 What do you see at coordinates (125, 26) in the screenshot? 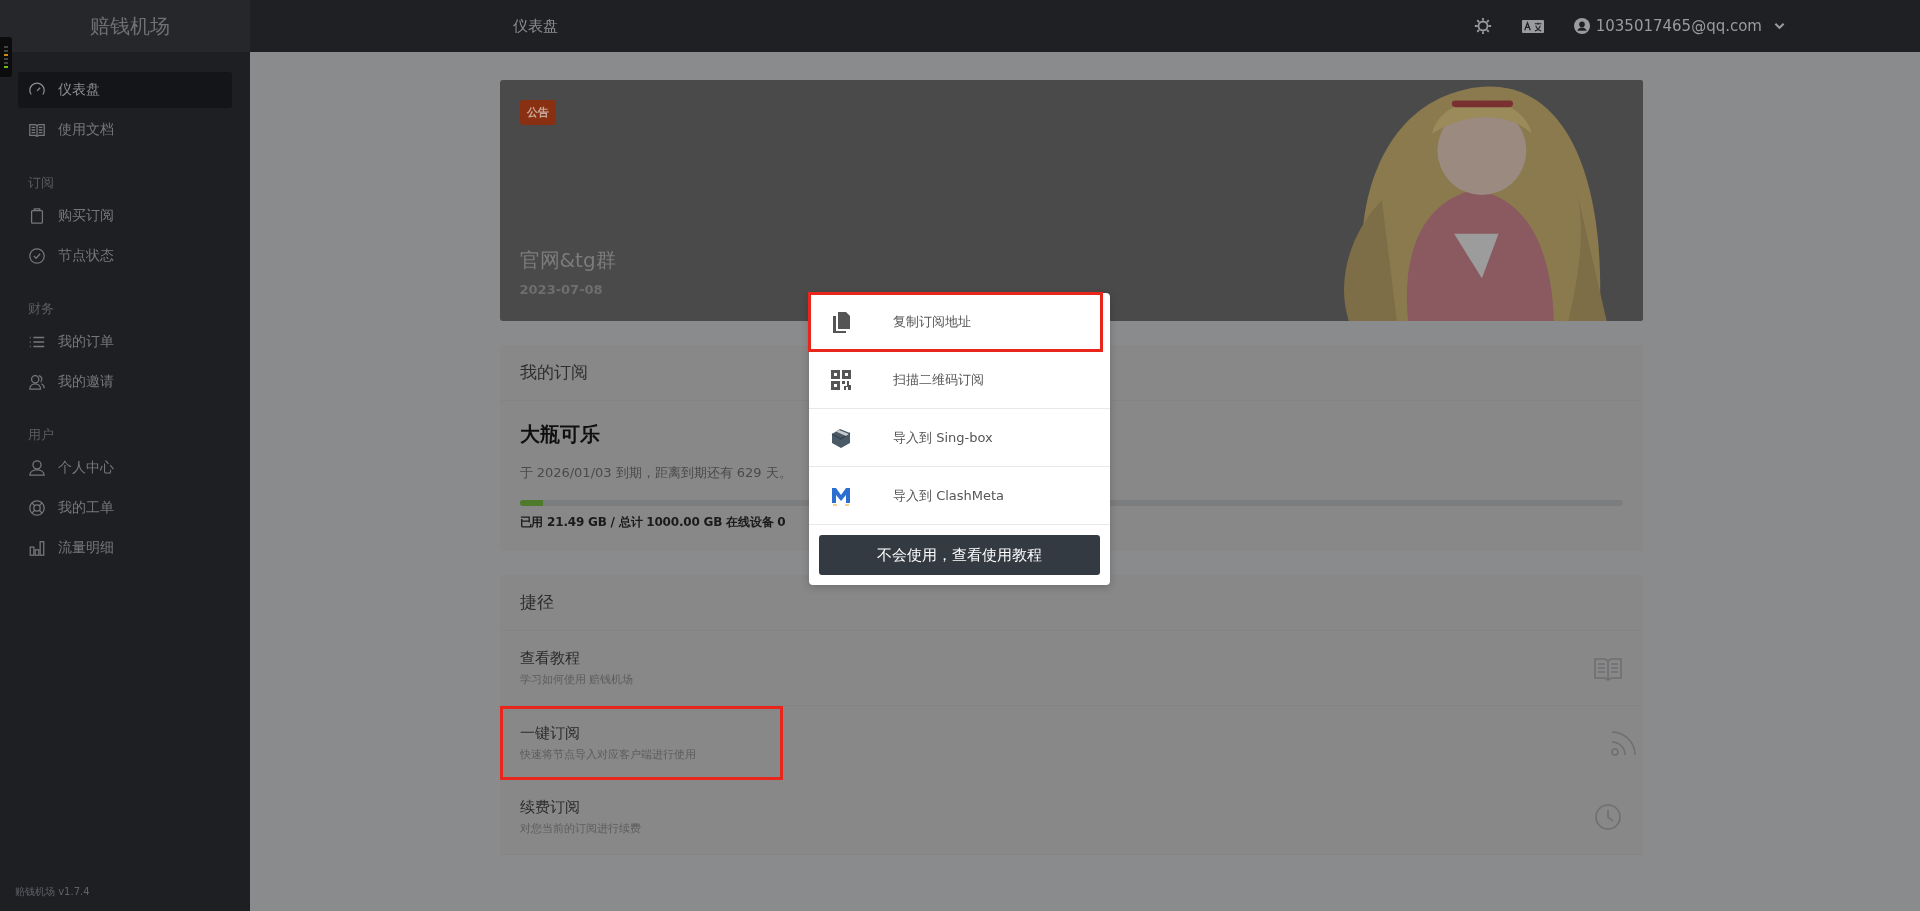
I see `brand-title: 赔钱机场` at bounding box center [125, 26].